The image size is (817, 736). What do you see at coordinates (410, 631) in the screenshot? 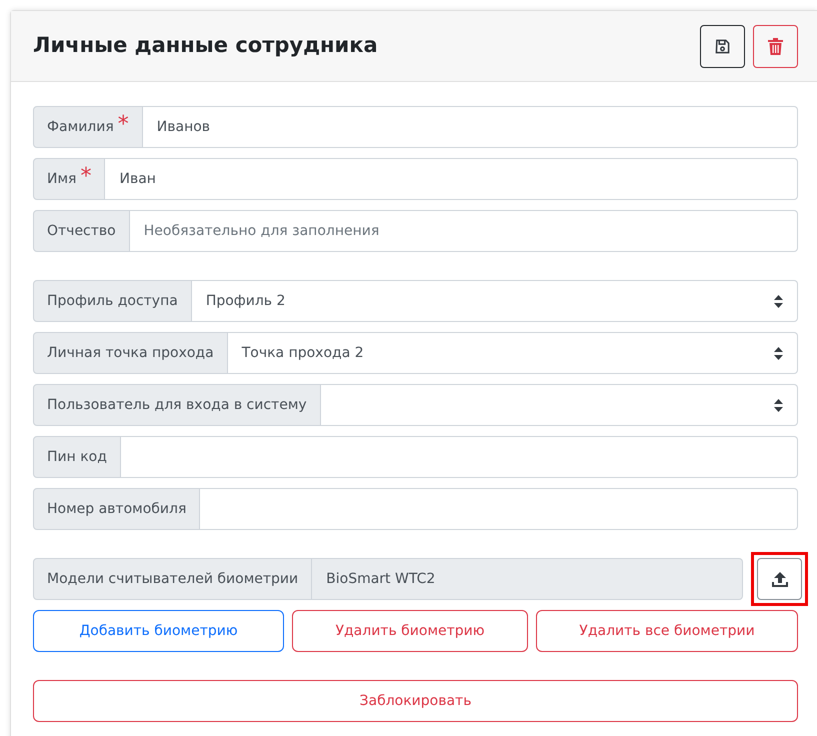
I see `delete-button: Удалить биометрию` at bounding box center [410, 631].